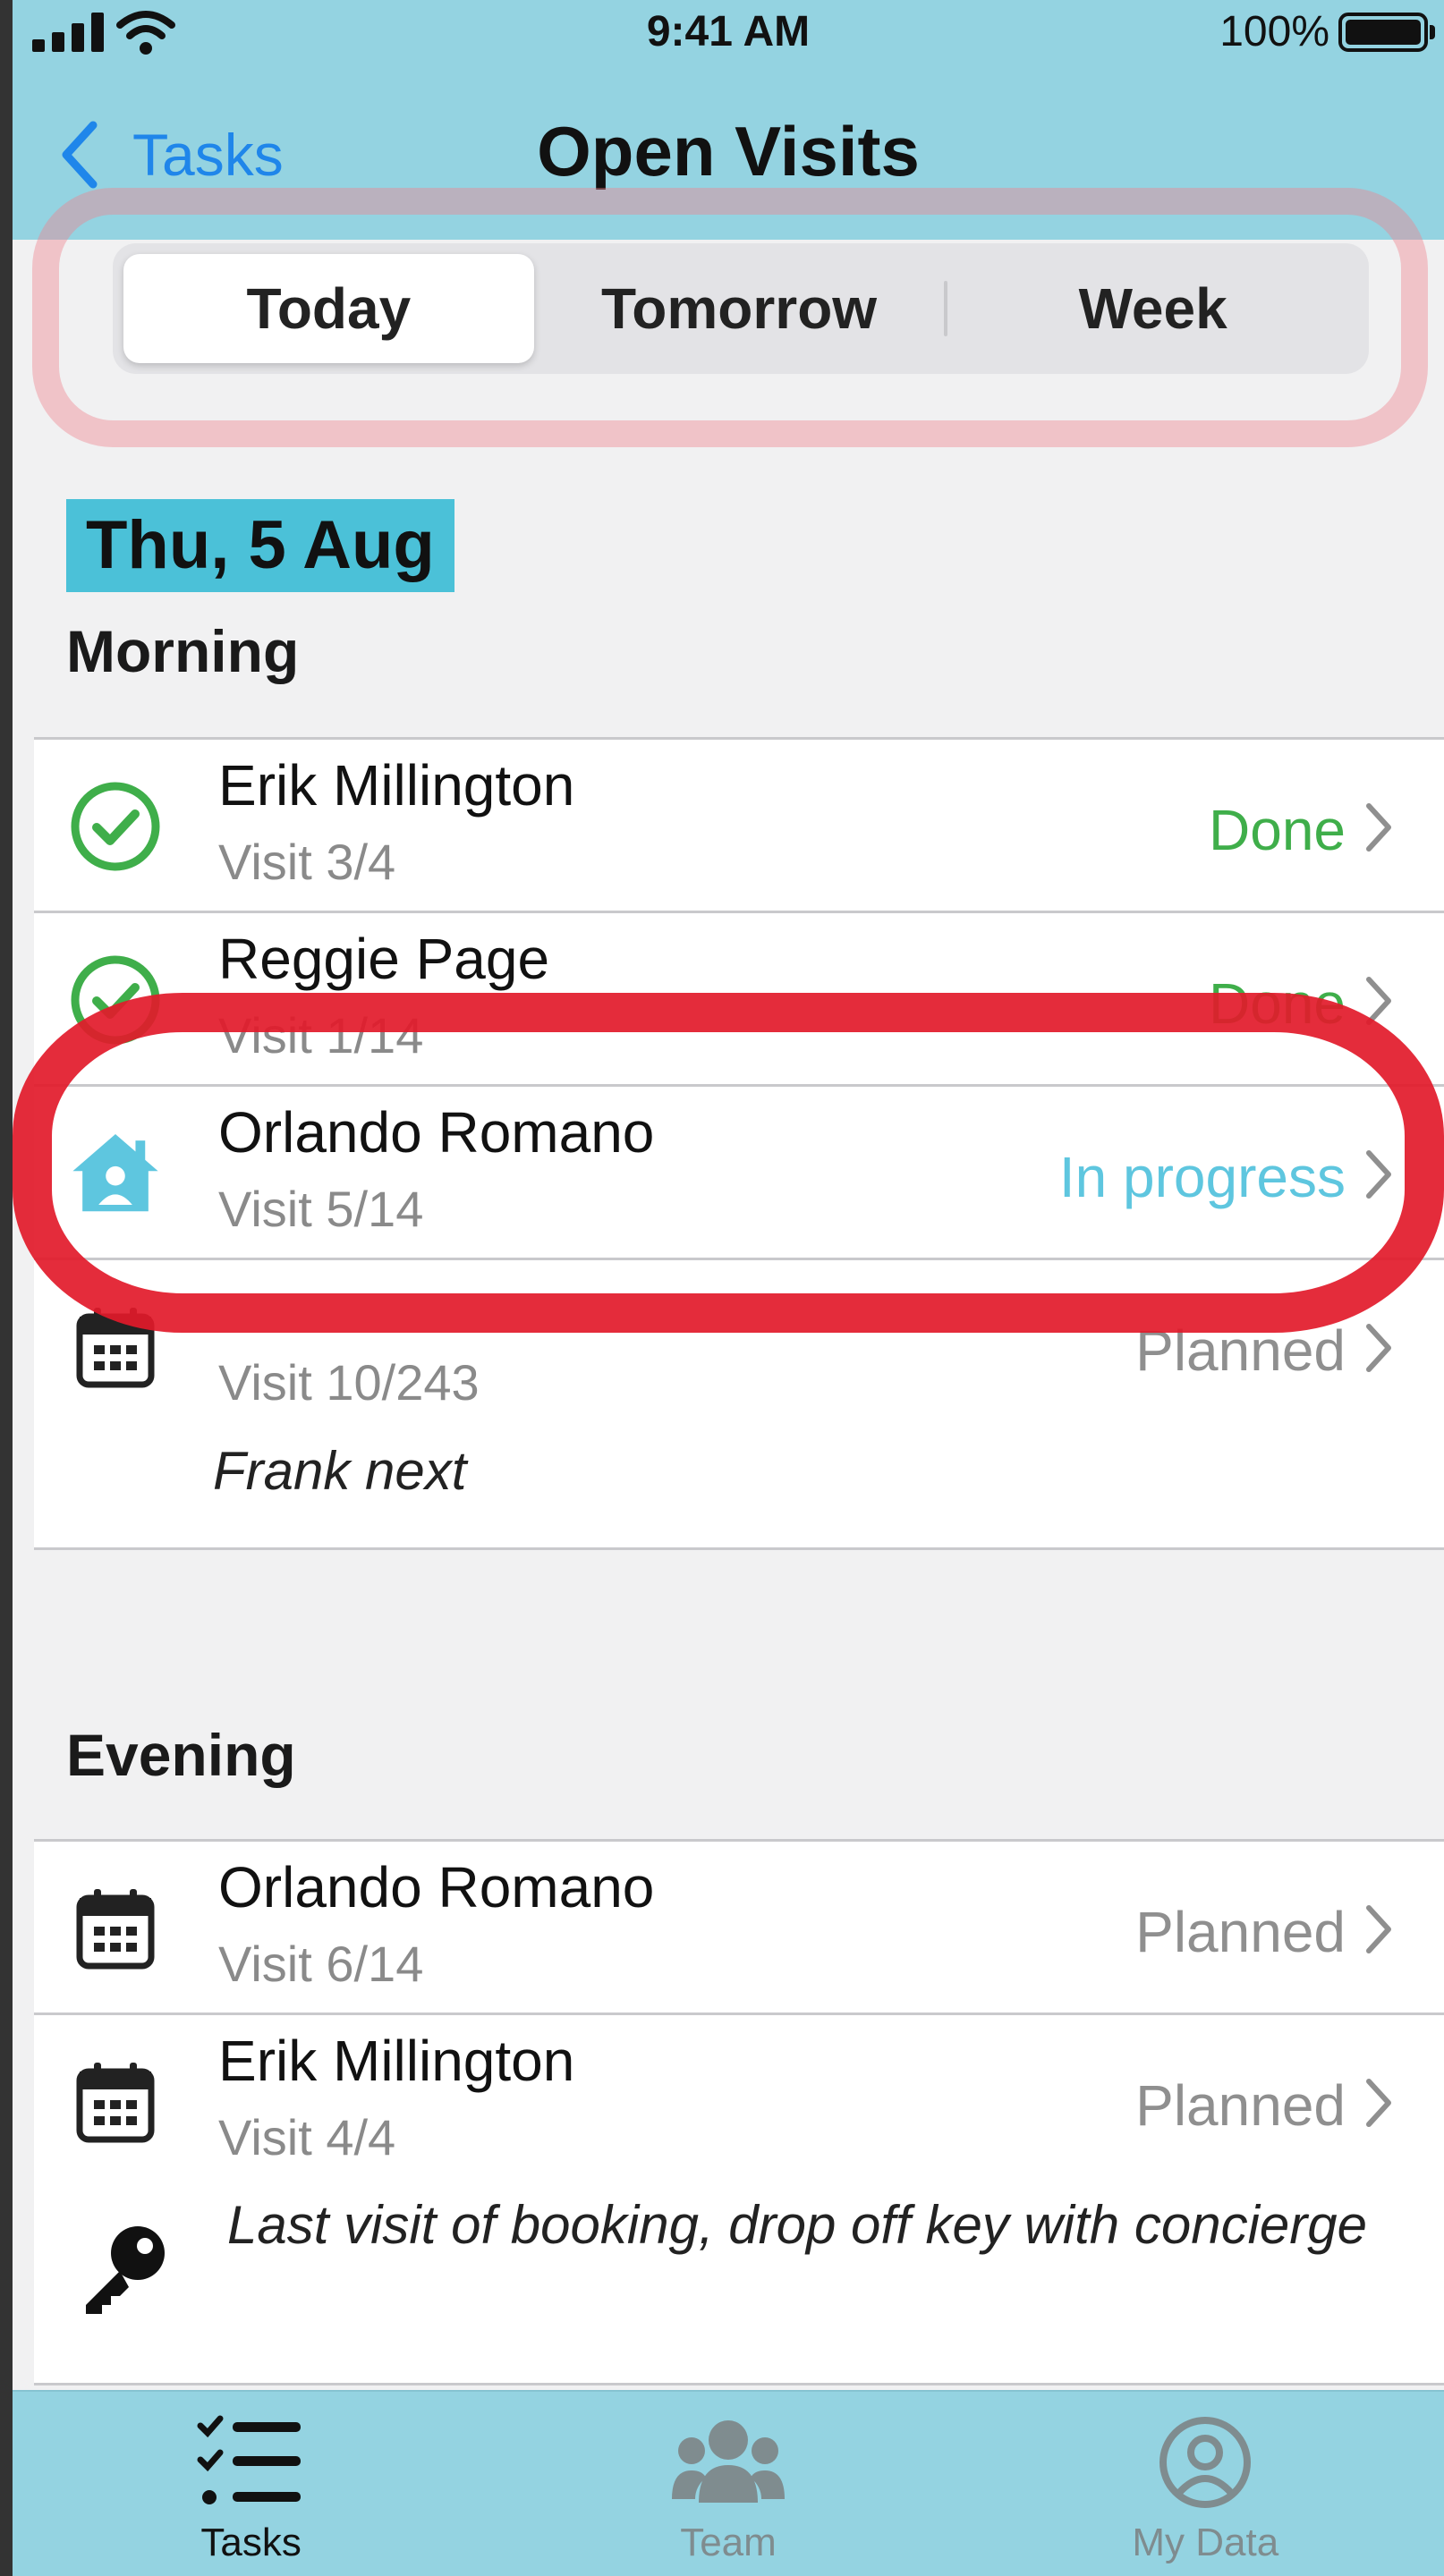 The height and width of the screenshot is (2576, 1444). Describe the element at coordinates (116, 1173) in the screenshot. I see `house-icon` at that location.